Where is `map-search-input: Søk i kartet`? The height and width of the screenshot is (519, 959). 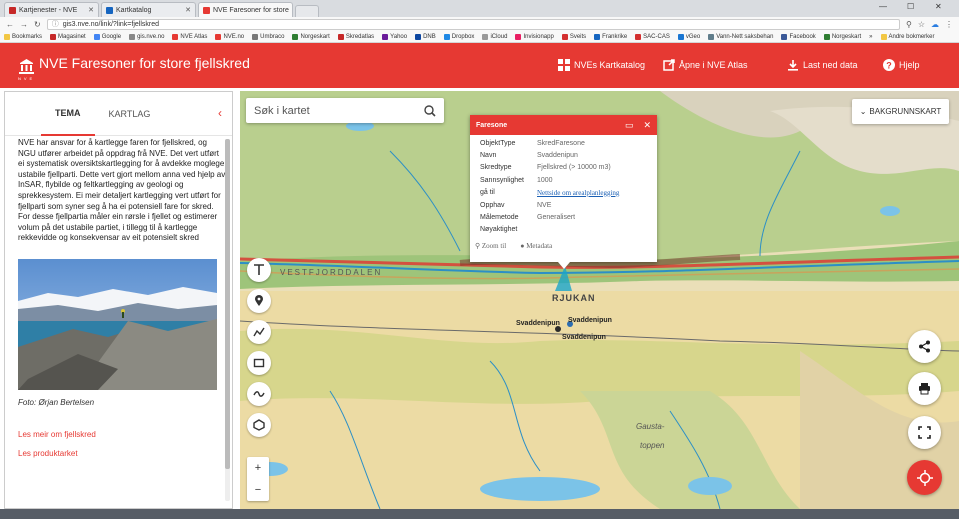
map-search-input: Søk i kartet is located at coordinates (345, 110).